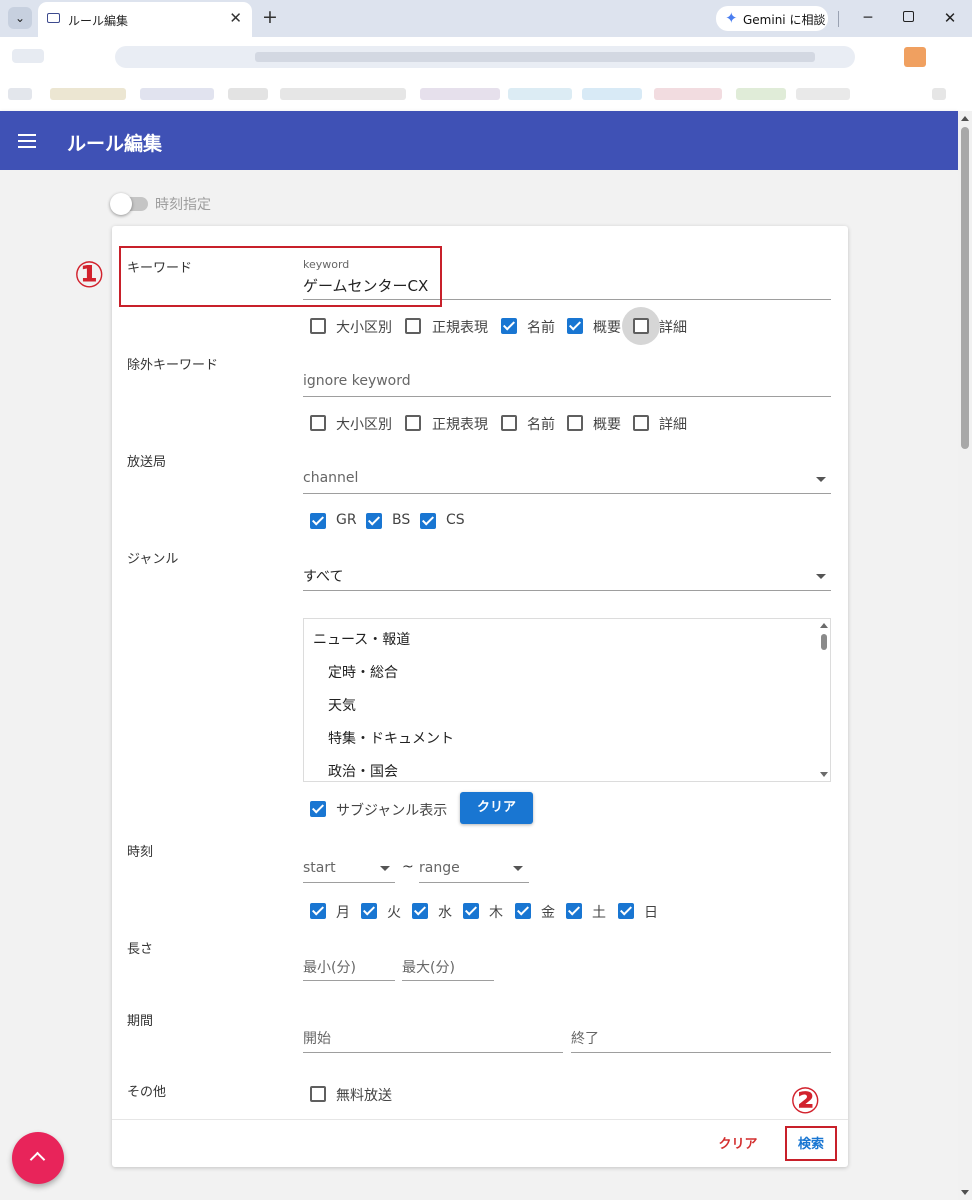 This screenshot has width=972, height=1200. Describe the element at coordinates (474, 882) in the screenshot. I see `time-range-underline` at that location.